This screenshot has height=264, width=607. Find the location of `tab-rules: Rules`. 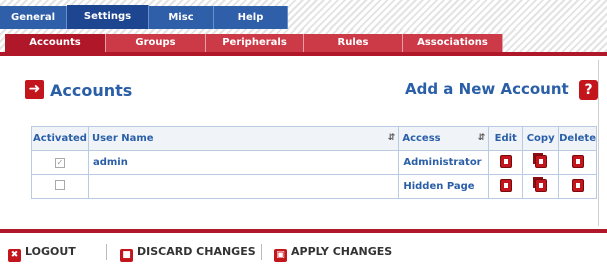

tab-rules: Rules is located at coordinates (353, 43).